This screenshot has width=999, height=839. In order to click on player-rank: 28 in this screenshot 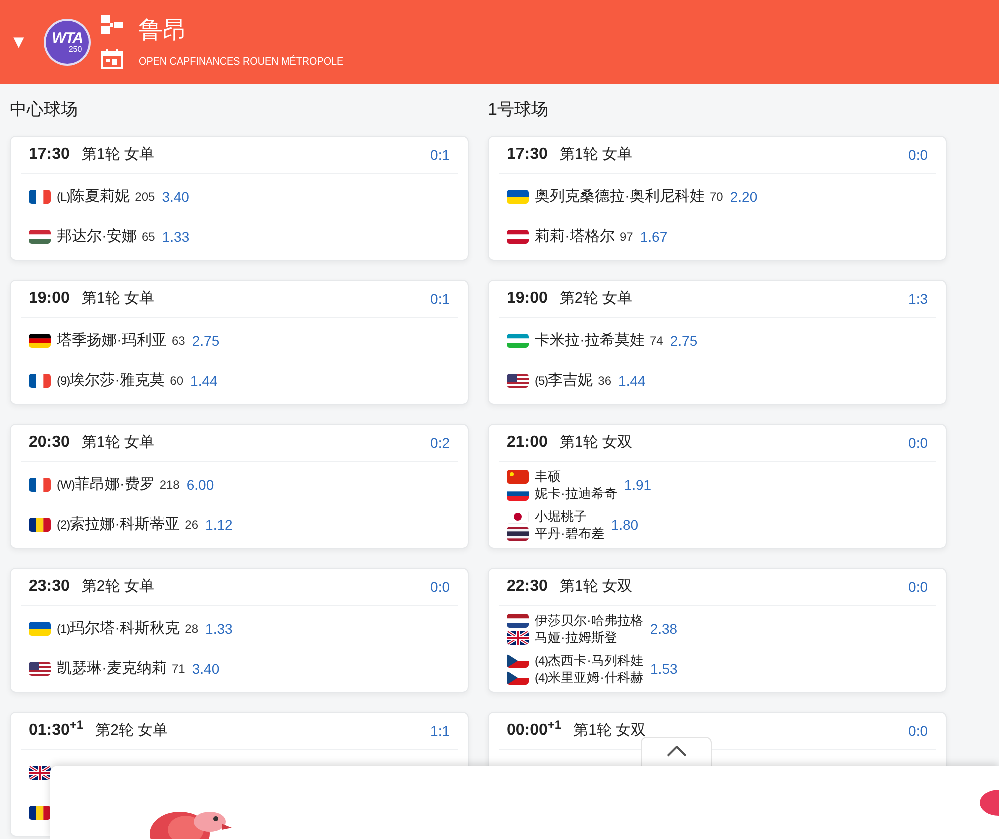, I will do `click(192, 629)`.